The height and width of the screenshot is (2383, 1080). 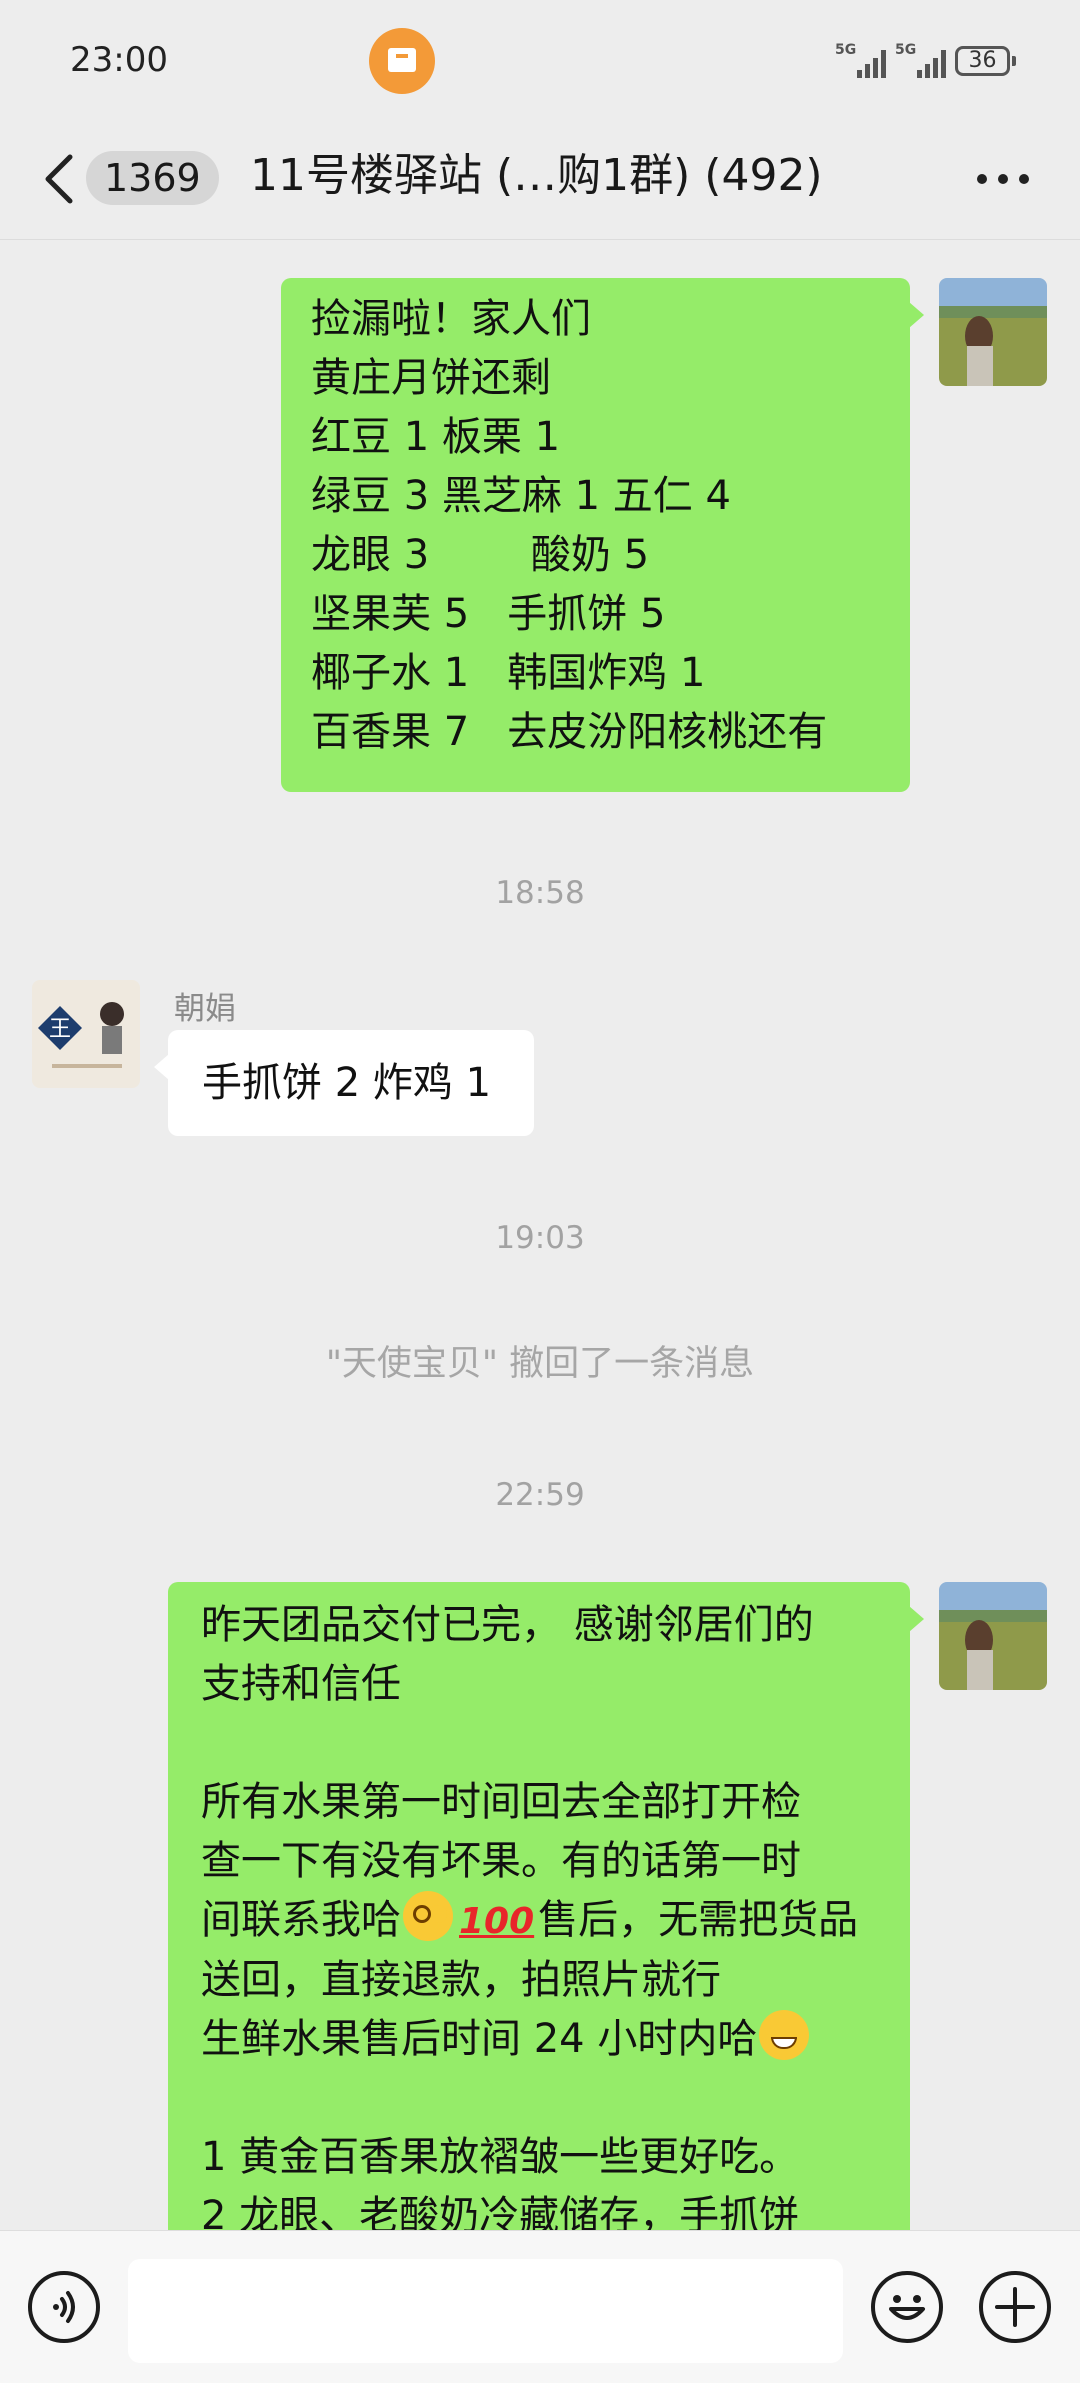 I want to click on message-line: 生鲜水果售后时间 24 小时内哈, so click(x=539, y=2039).